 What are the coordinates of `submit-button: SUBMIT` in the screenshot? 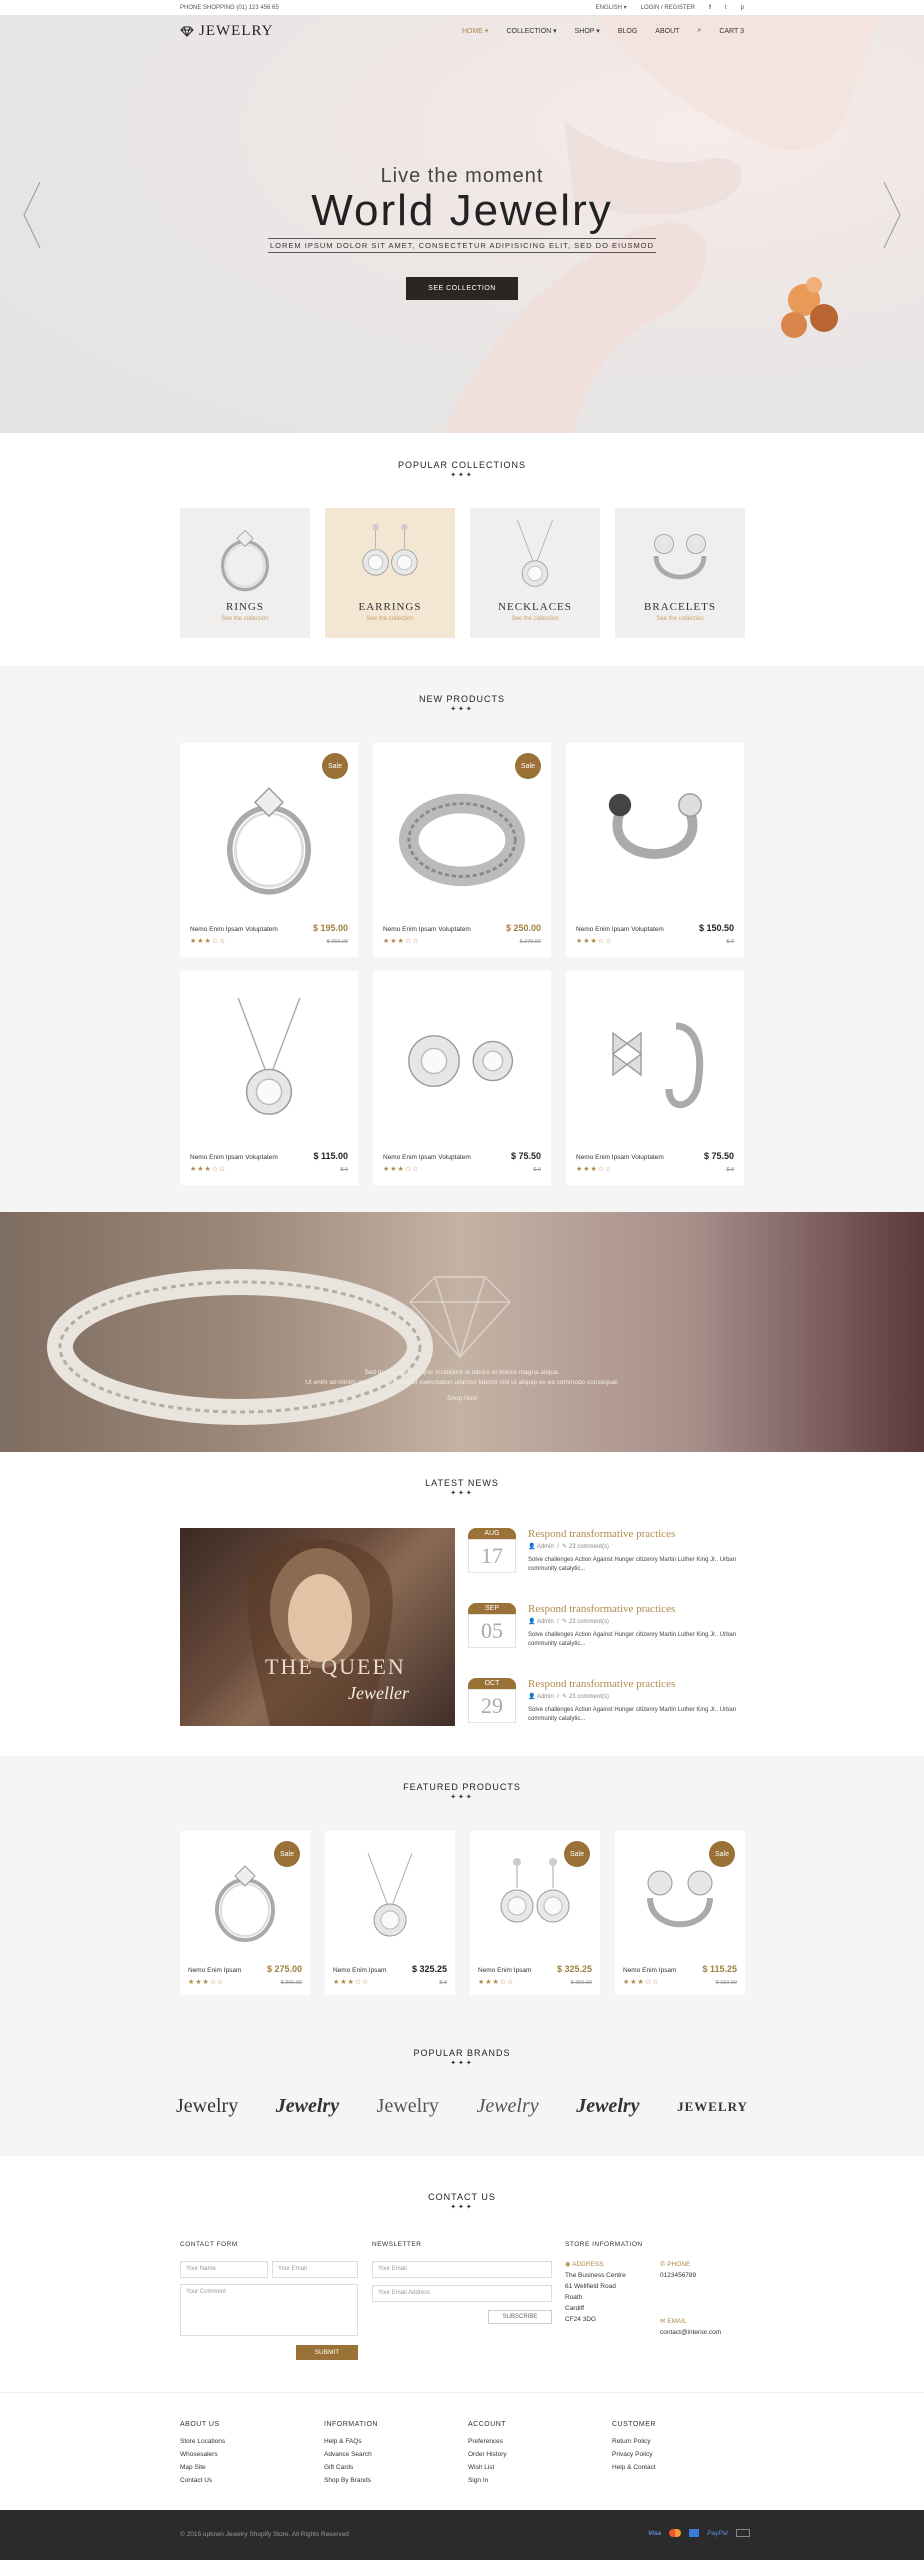 It's located at (327, 2352).